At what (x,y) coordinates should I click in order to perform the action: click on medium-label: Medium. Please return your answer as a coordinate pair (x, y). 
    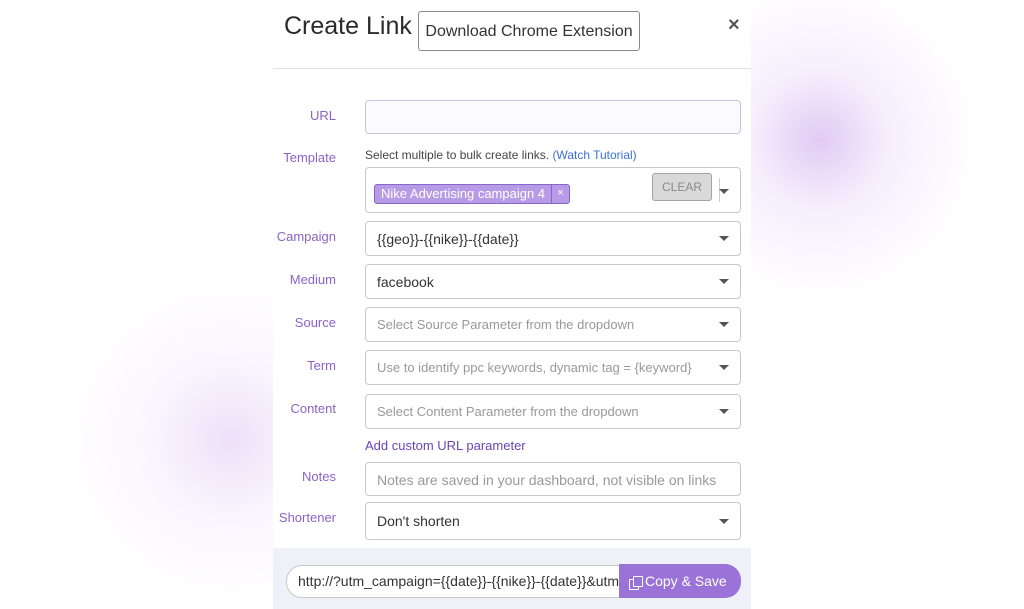
    Looking at the image, I should click on (312, 279).